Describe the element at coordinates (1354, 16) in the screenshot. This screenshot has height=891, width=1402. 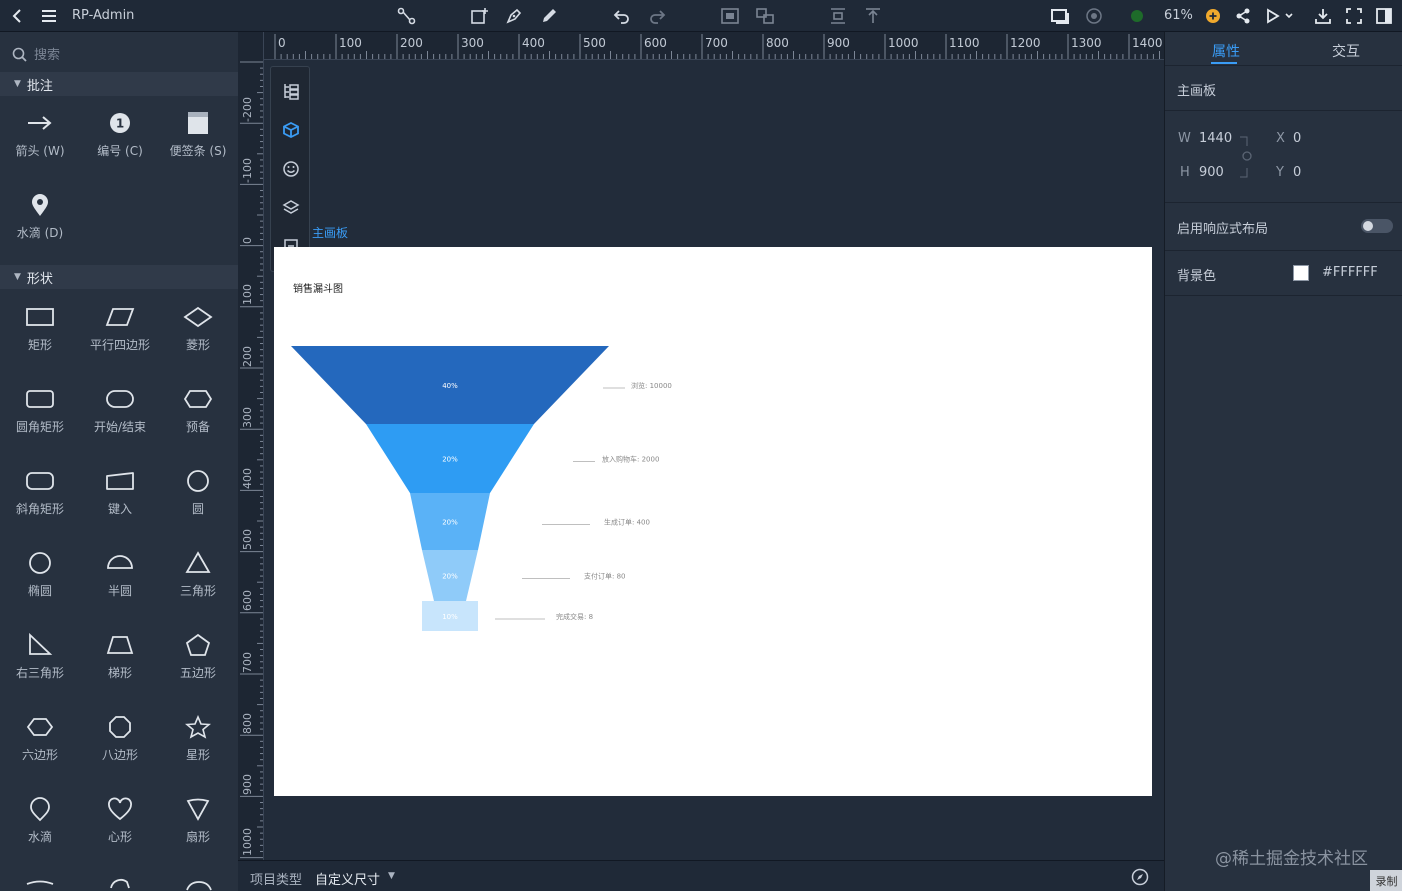
I see `fullscreen-icon` at that location.